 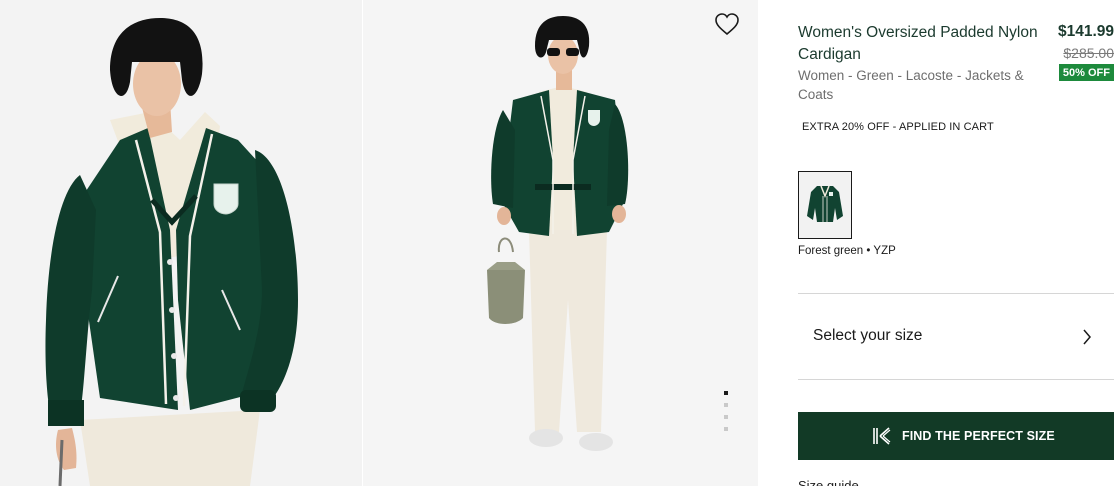 What do you see at coordinates (1085, 31) in the screenshot?
I see `sale-price: $141.99` at bounding box center [1085, 31].